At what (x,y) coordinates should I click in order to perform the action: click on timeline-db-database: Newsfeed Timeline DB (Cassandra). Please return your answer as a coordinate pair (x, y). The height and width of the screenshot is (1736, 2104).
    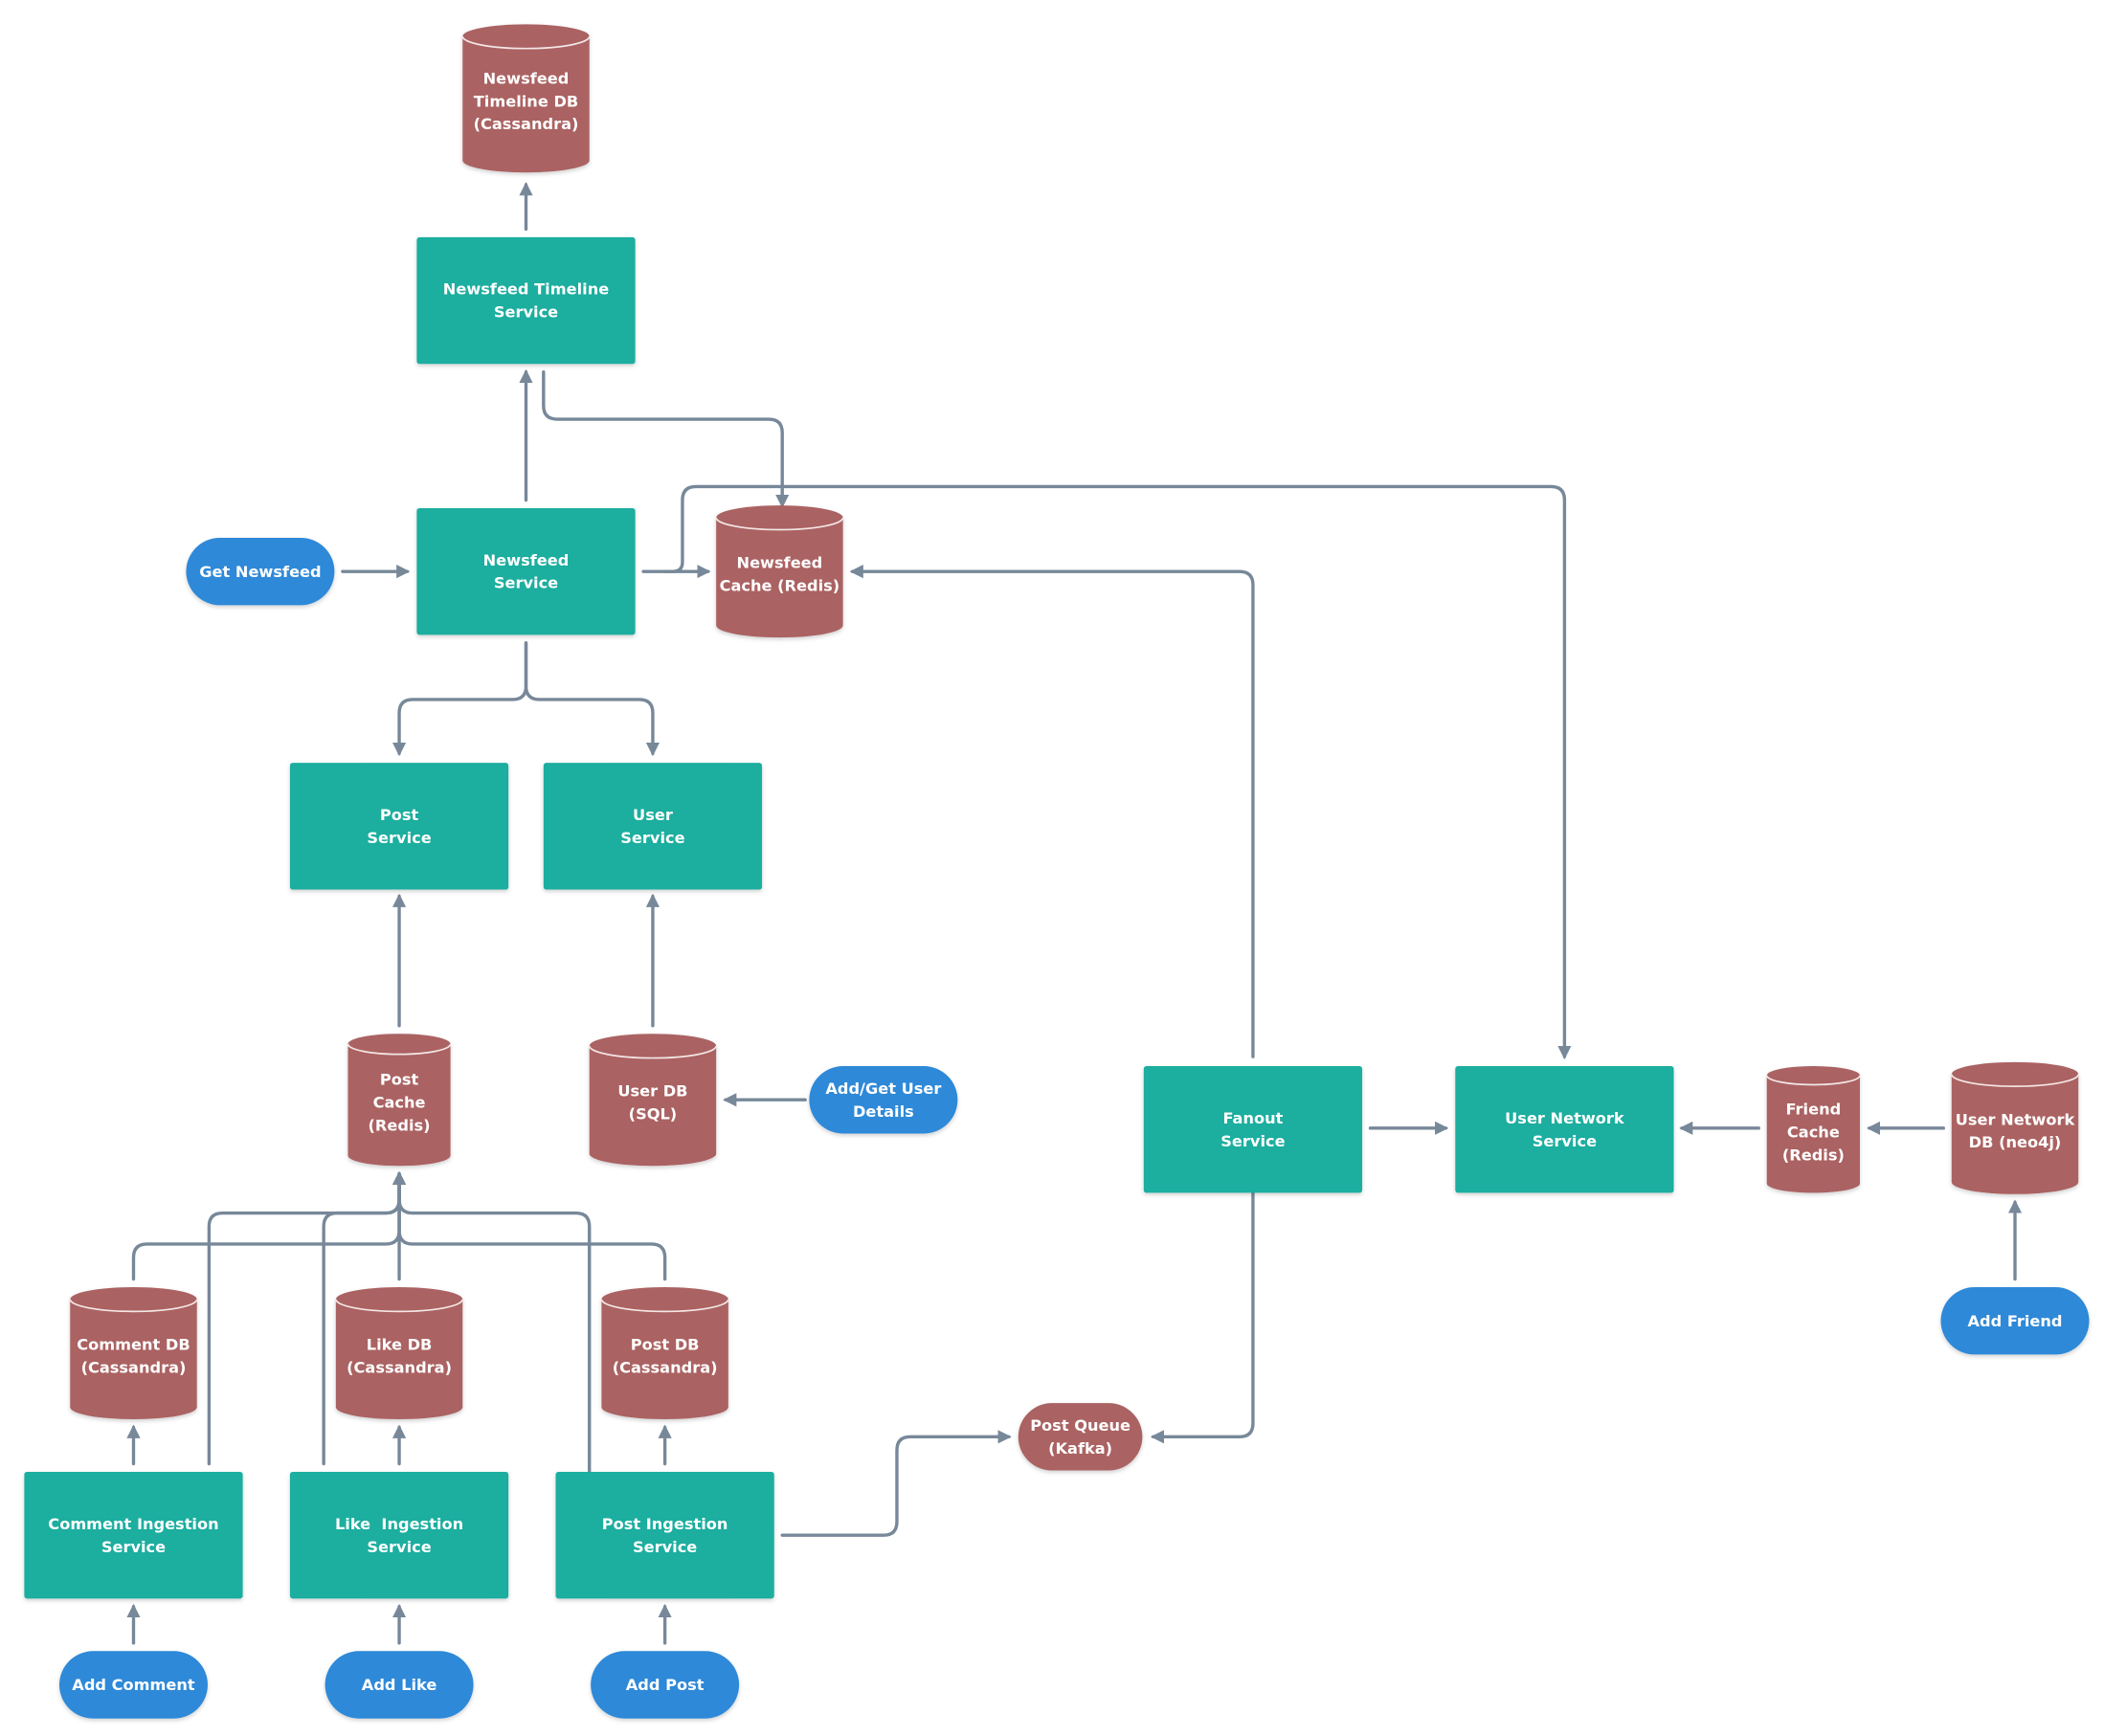
    Looking at the image, I should click on (526, 98).